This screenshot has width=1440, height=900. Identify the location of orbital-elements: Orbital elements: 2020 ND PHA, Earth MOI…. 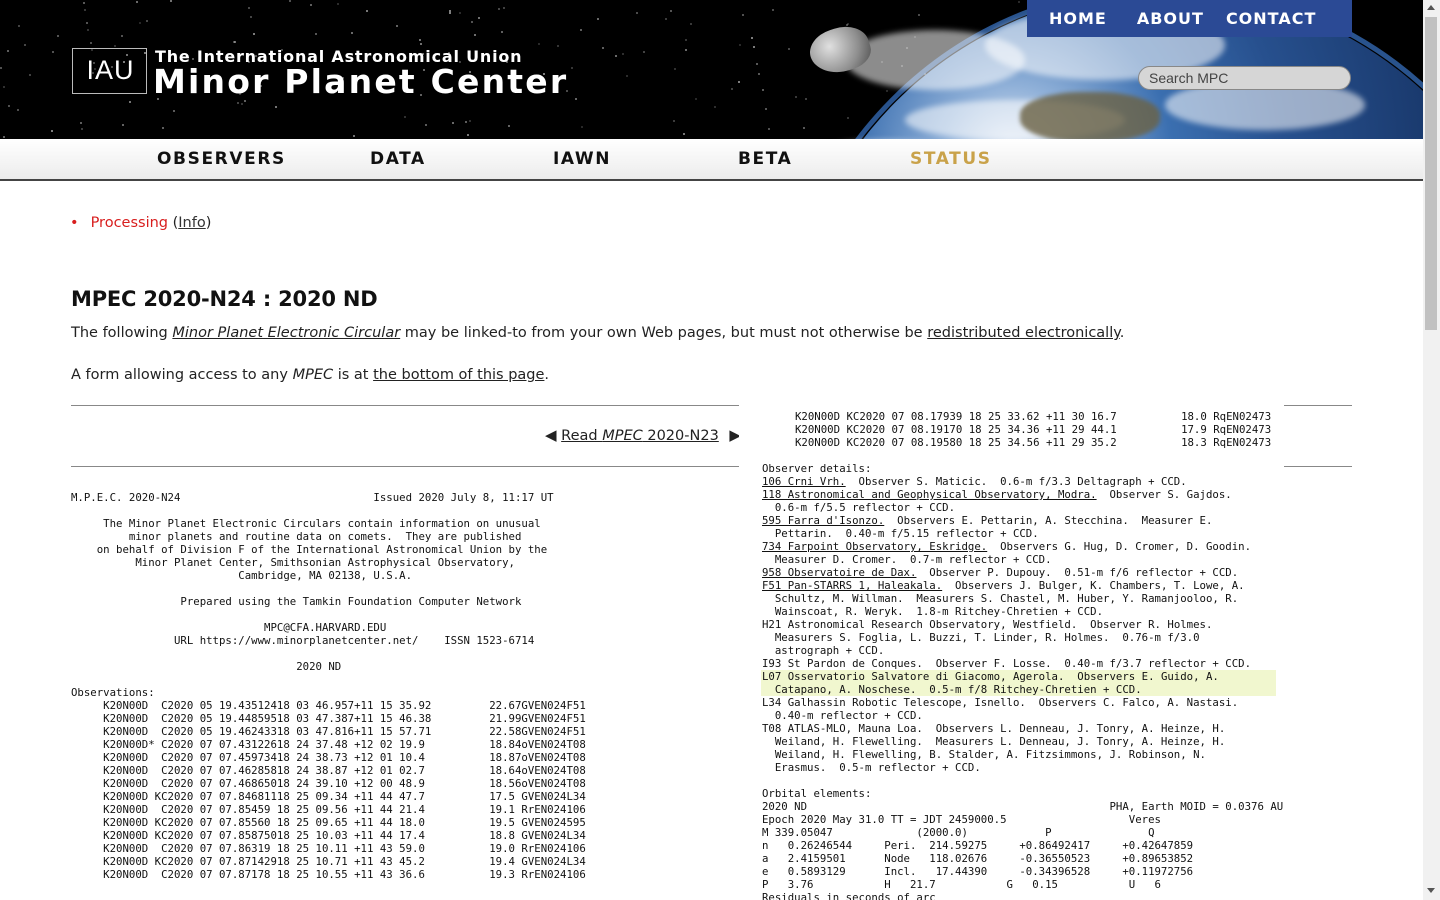
(1023, 843).